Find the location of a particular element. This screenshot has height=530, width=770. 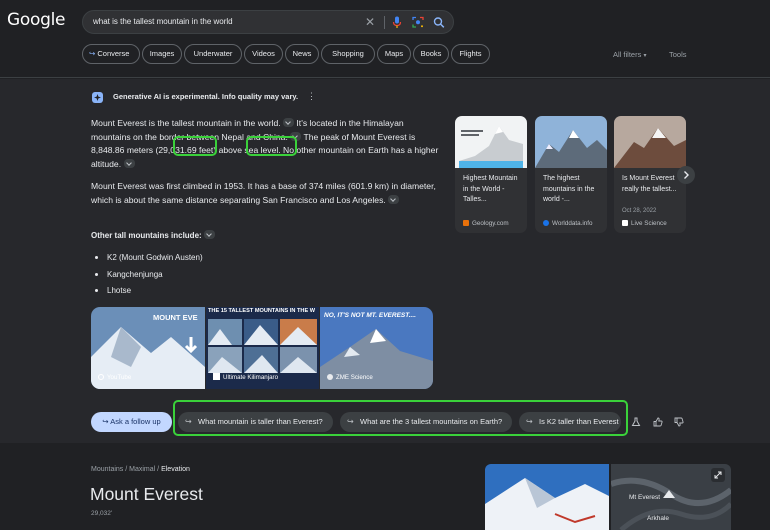

map-label: Arkhale is located at coordinates (658, 518).